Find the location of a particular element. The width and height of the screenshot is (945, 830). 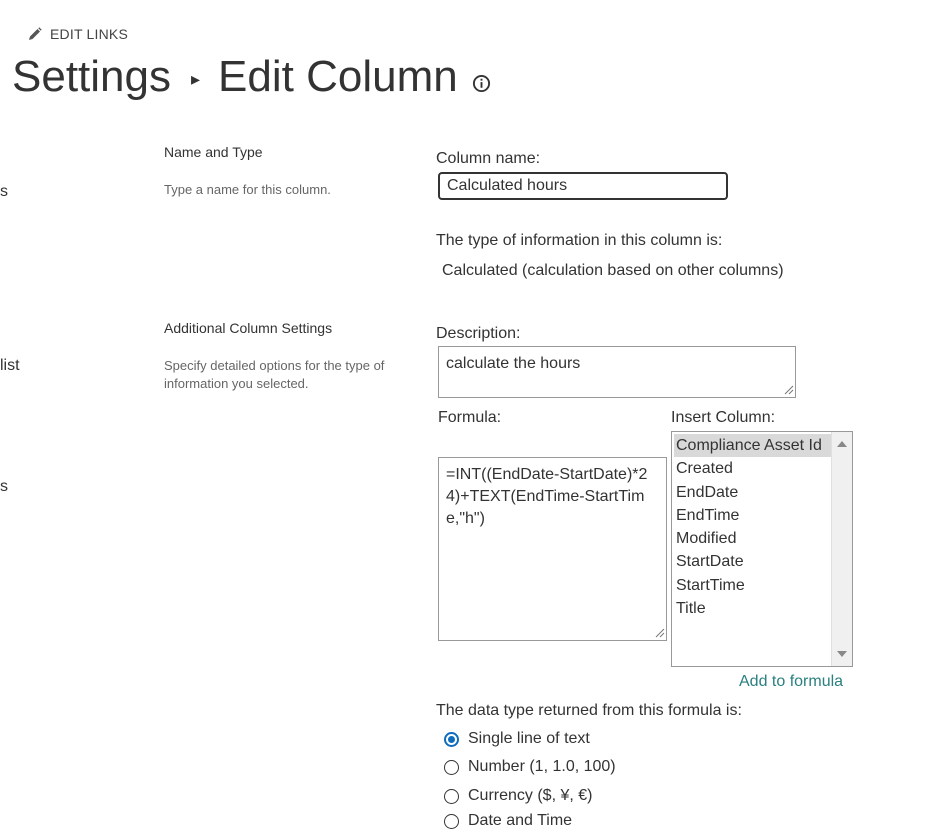

breadcrumb-settings-link: Settings is located at coordinates (91, 77).